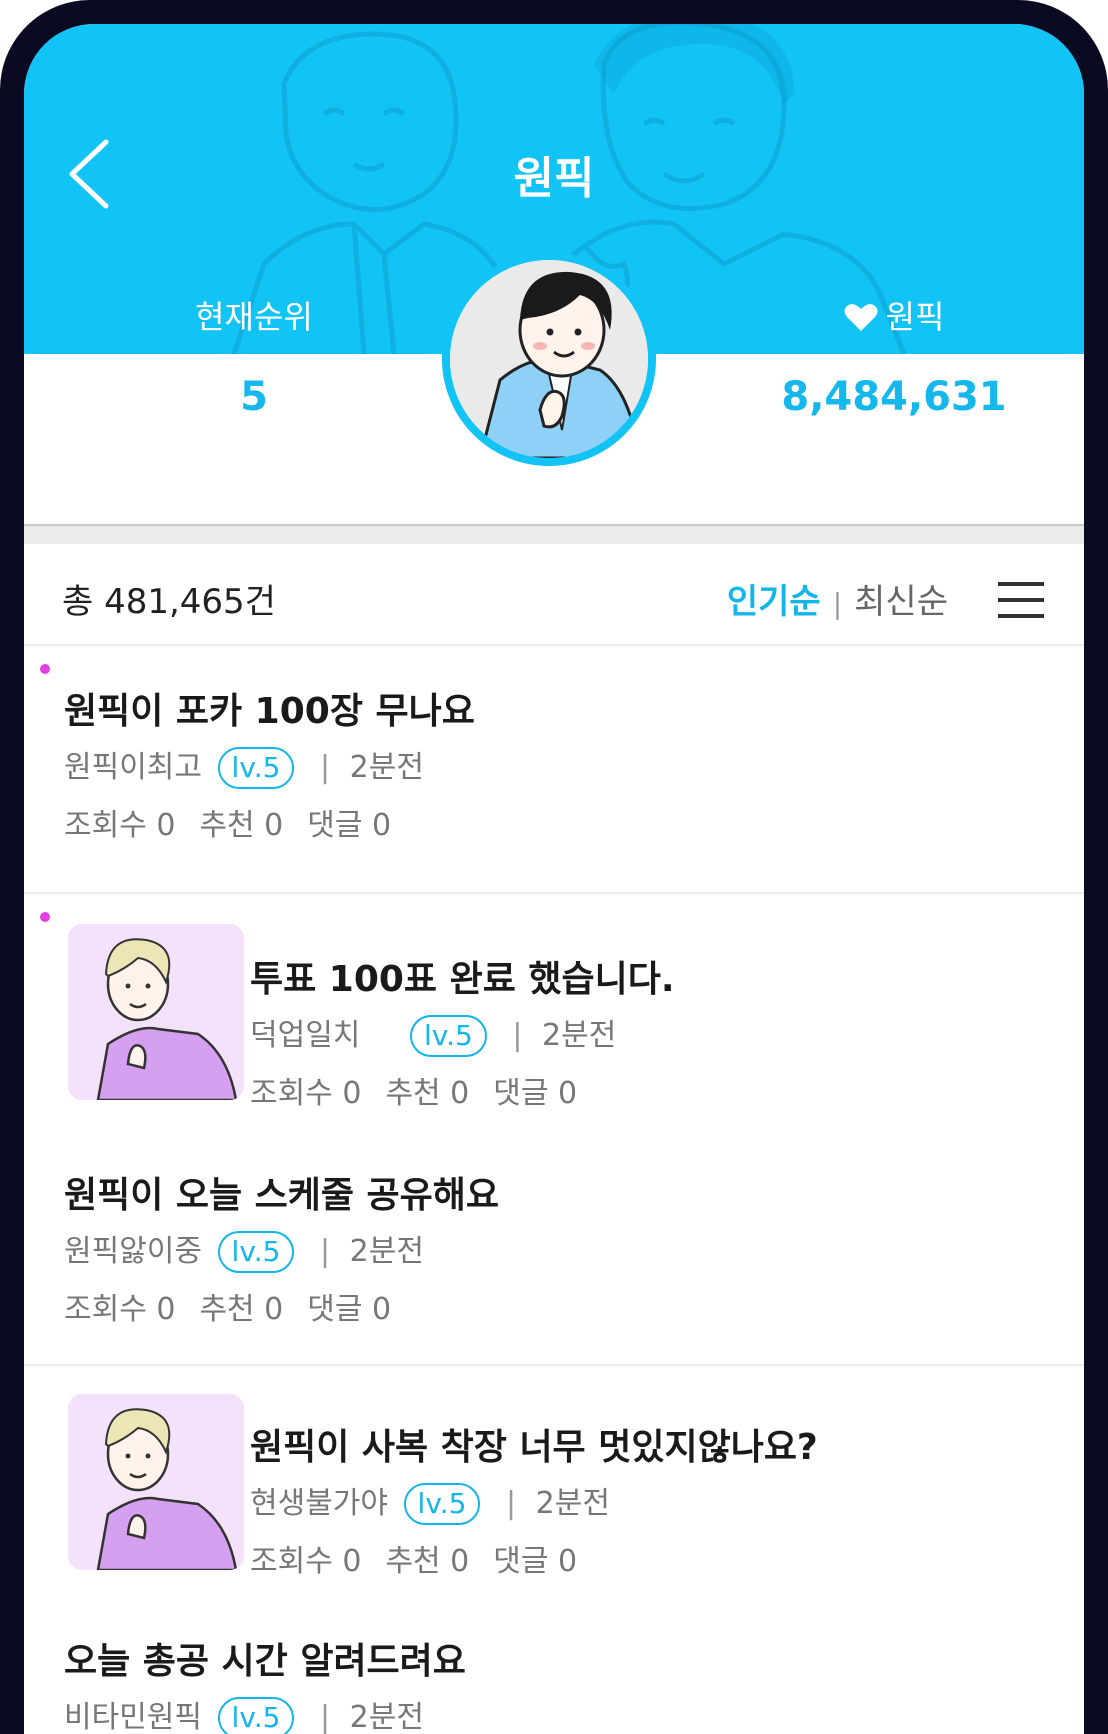 The width and height of the screenshot is (1108, 1734). I want to click on post-title: 원픽이 사복 착장 너무 멋있지않나요?, so click(534, 1447).